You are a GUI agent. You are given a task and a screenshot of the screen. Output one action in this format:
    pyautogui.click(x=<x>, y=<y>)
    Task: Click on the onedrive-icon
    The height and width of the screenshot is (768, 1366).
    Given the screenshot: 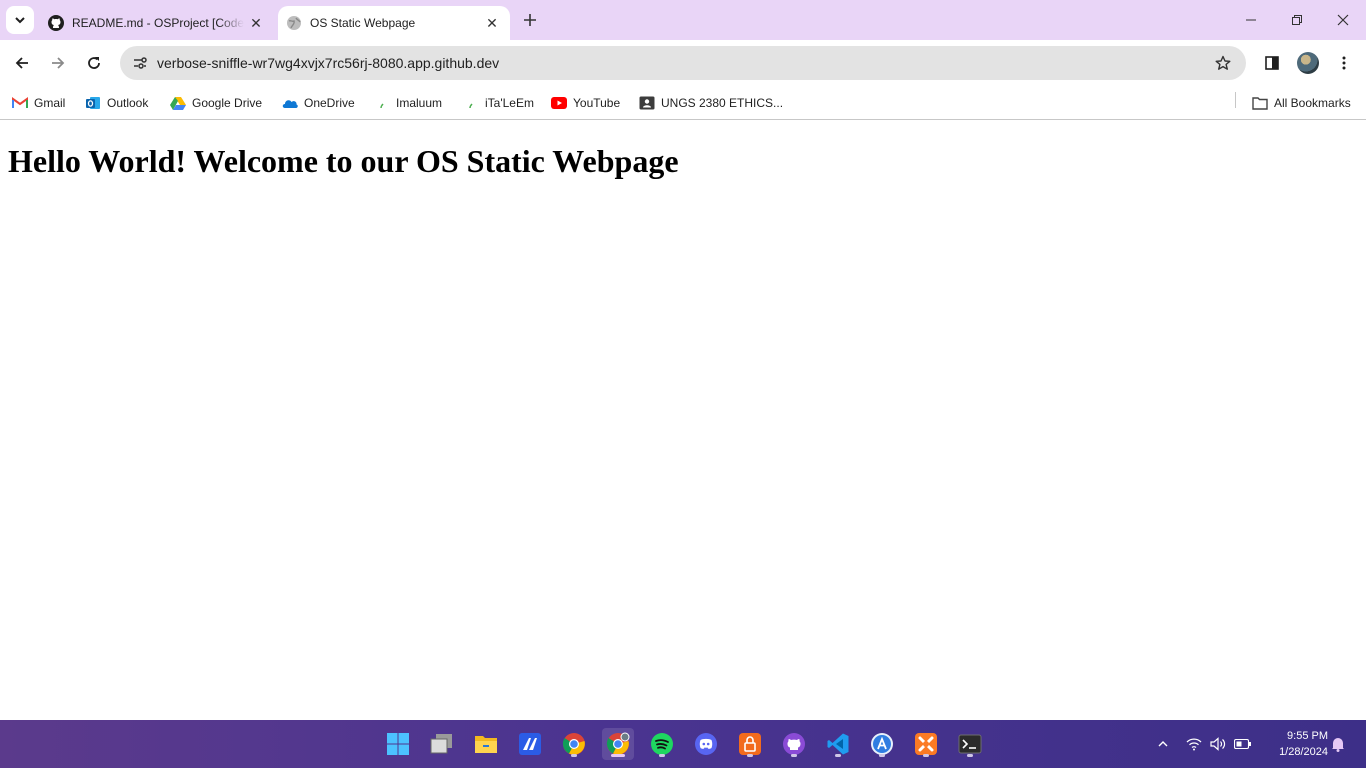 What is the action you would take?
    pyautogui.click(x=290, y=103)
    